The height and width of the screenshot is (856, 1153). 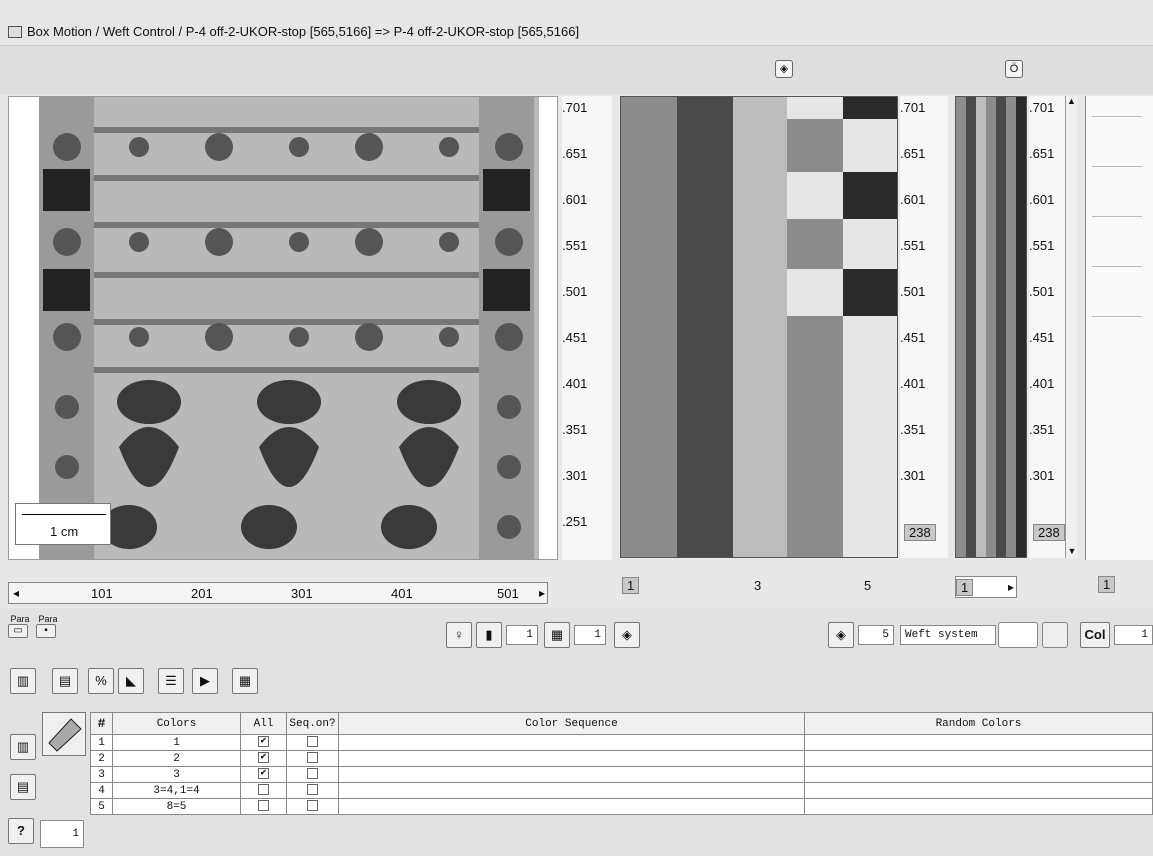 I want to click on para-save-button: Para ▪, so click(x=48, y=626).